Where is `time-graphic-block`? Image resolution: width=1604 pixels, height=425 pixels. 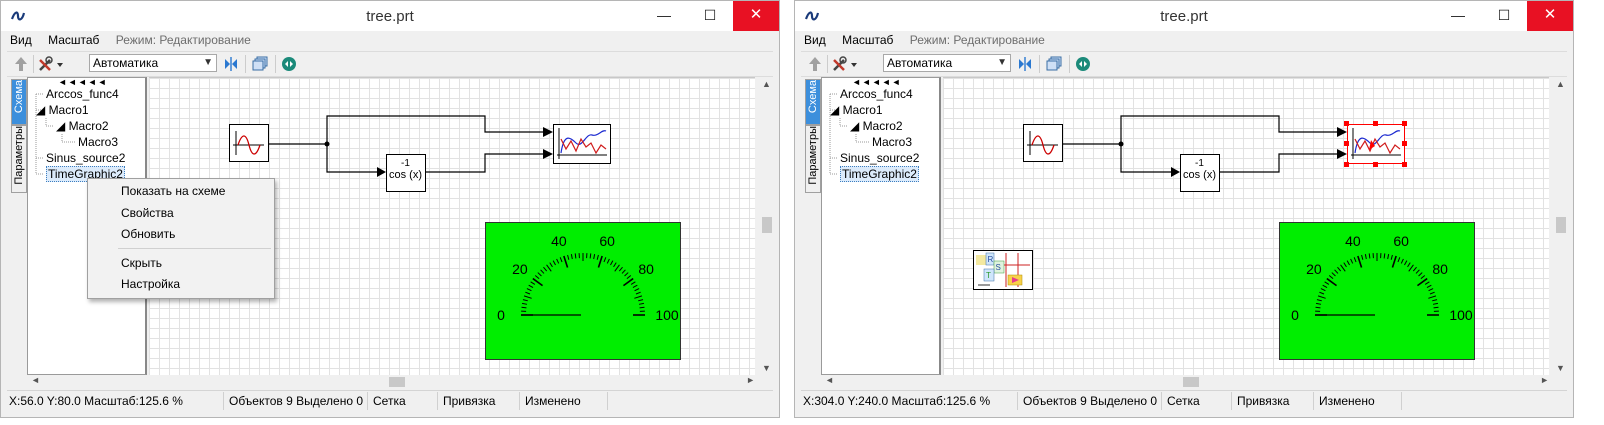
time-graphic-block is located at coordinates (582, 144).